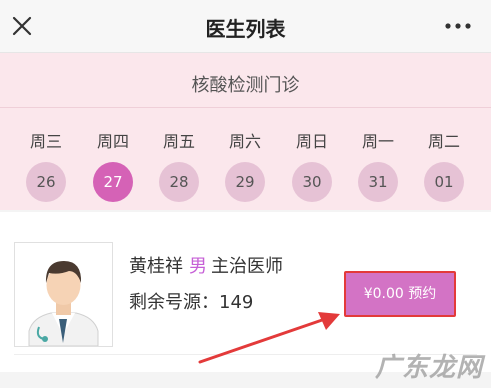 This screenshot has width=491, height=388. I want to click on doctor-info-line: 黄桂祥男主治医师, so click(206, 265).